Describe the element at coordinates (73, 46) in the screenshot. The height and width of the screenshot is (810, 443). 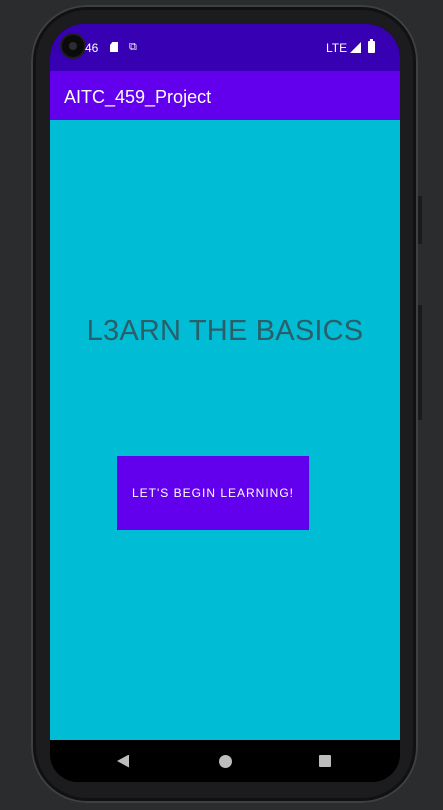
I see `camera-cutout-icon` at that location.